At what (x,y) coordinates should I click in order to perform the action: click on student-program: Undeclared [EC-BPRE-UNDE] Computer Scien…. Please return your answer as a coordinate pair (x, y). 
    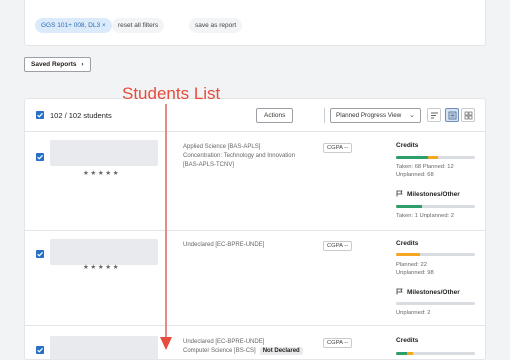
    Looking at the image, I should click on (243, 347).